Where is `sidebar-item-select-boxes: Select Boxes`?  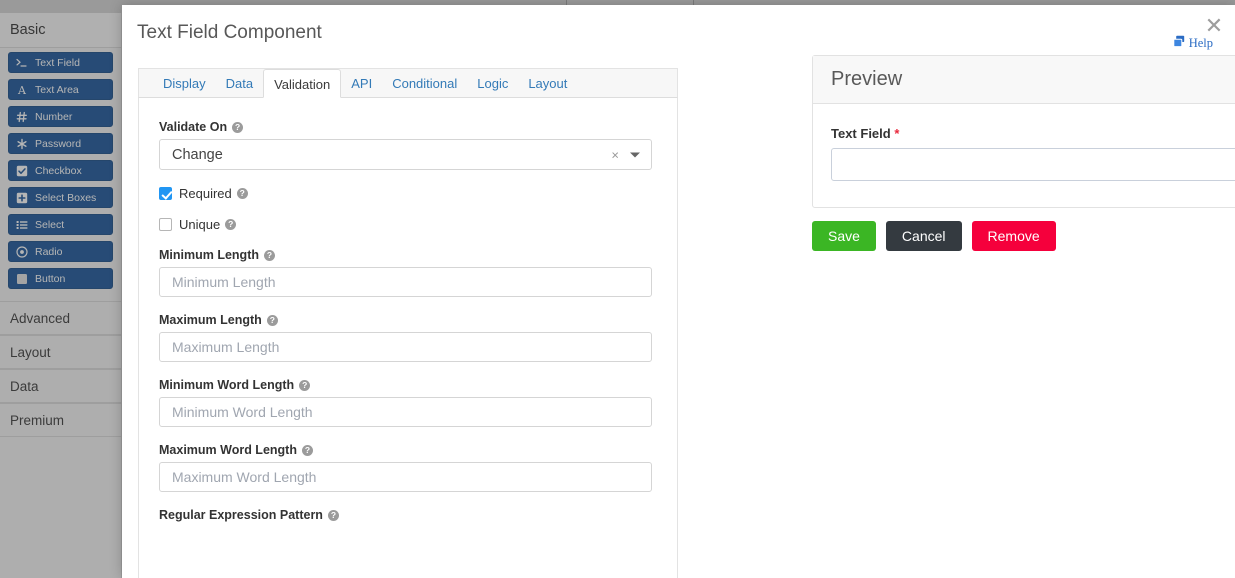 sidebar-item-select-boxes: Select Boxes is located at coordinates (60, 197).